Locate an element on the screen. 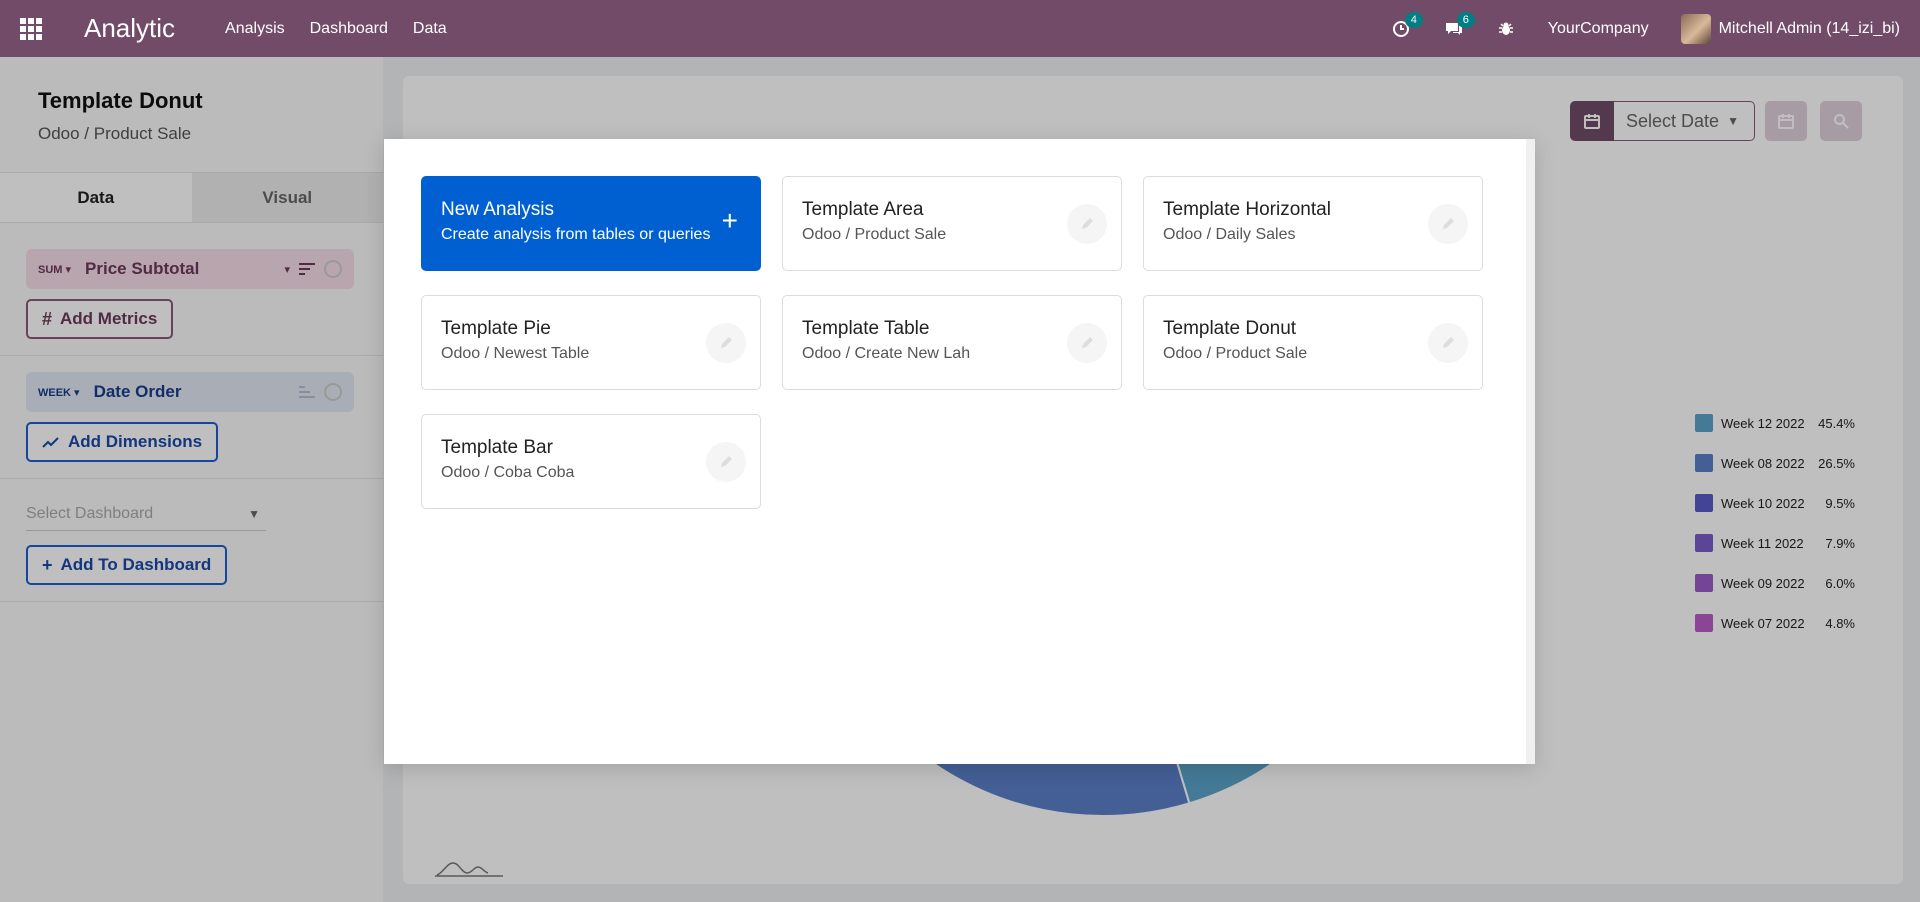  template-card-horizontal: Template Horizontal Odoo / Daily Sales is located at coordinates (1313, 223).